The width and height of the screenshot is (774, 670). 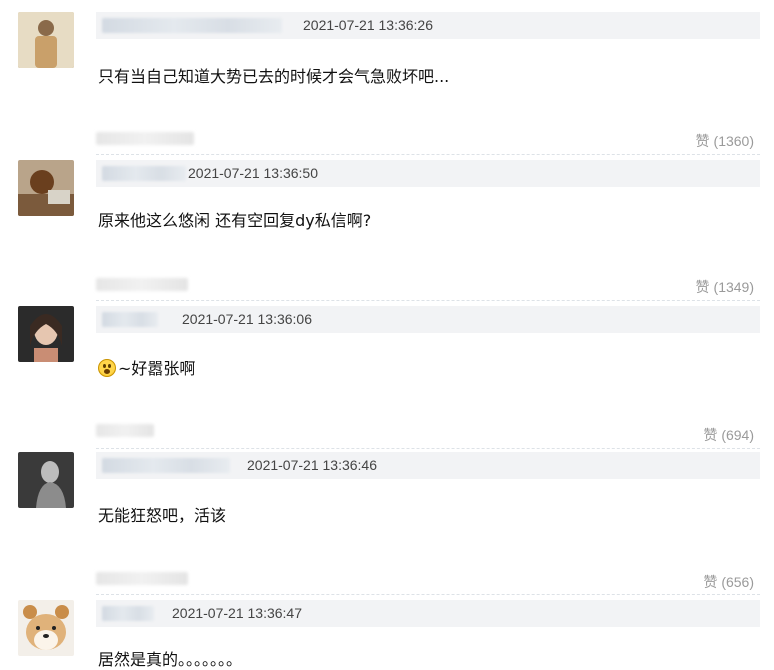 What do you see at coordinates (107, 368) in the screenshot?
I see `astonished-face-icon` at bounding box center [107, 368].